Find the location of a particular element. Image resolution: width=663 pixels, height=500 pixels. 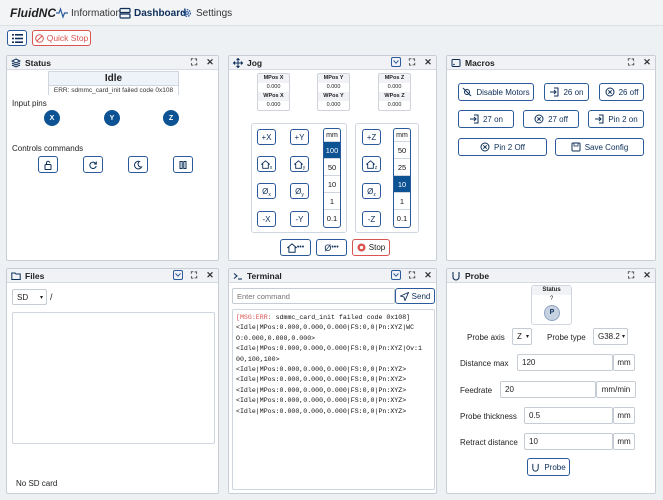

macro-27-off-button: 27 off is located at coordinates (551, 119).